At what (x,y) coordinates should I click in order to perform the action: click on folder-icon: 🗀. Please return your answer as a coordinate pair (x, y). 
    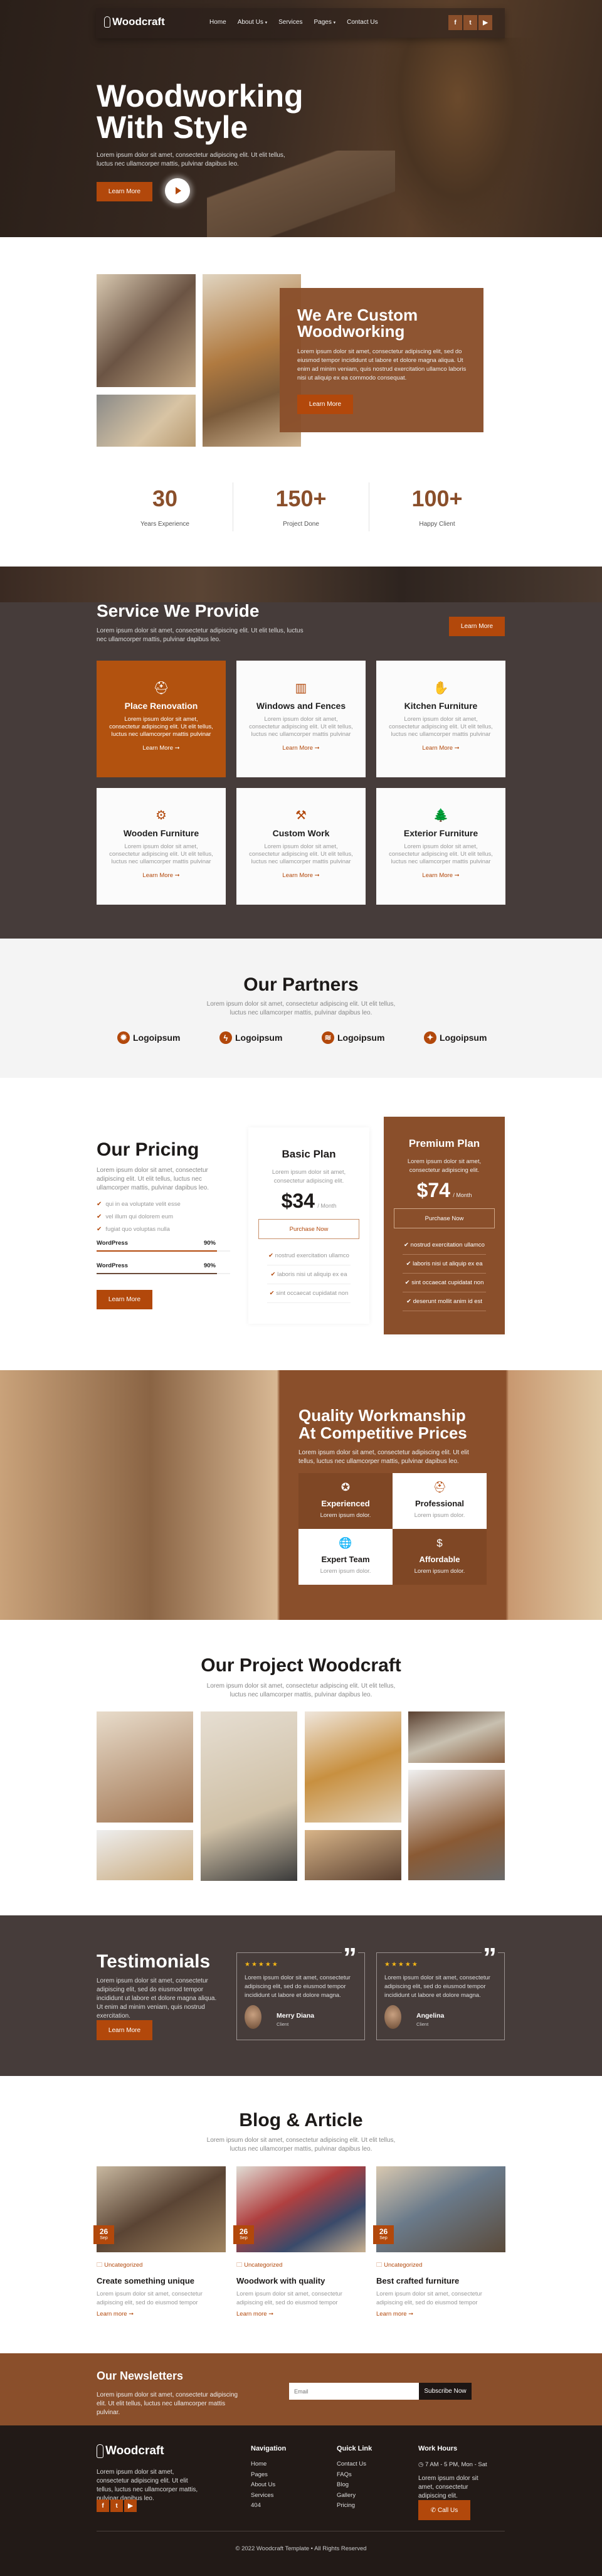
    Looking at the image, I should click on (380, 2265).